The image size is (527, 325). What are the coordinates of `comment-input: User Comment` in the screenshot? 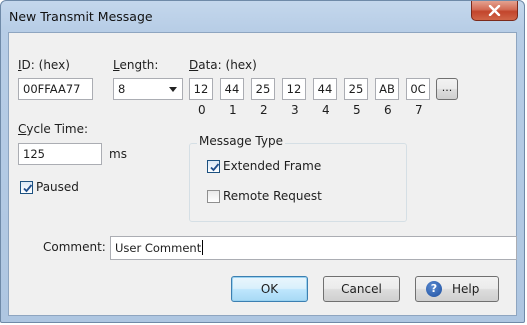 It's located at (313, 248).